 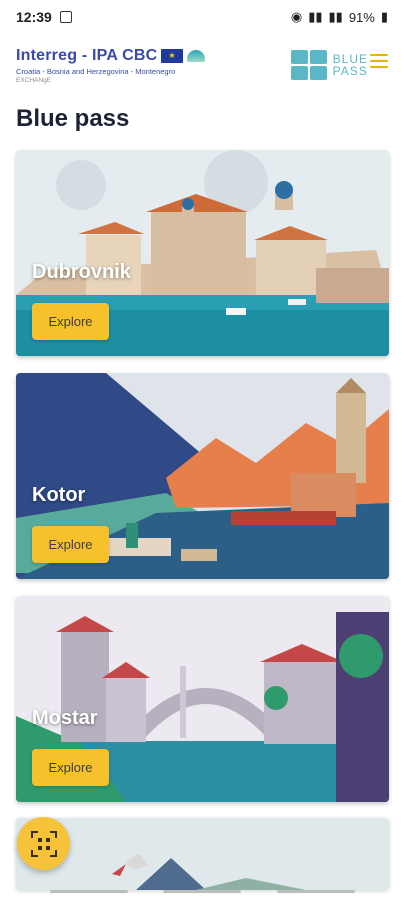 What do you see at coordinates (65, 718) in the screenshot?
I see `card-title-mostar: Mostar` at bounding box center [65, 718].